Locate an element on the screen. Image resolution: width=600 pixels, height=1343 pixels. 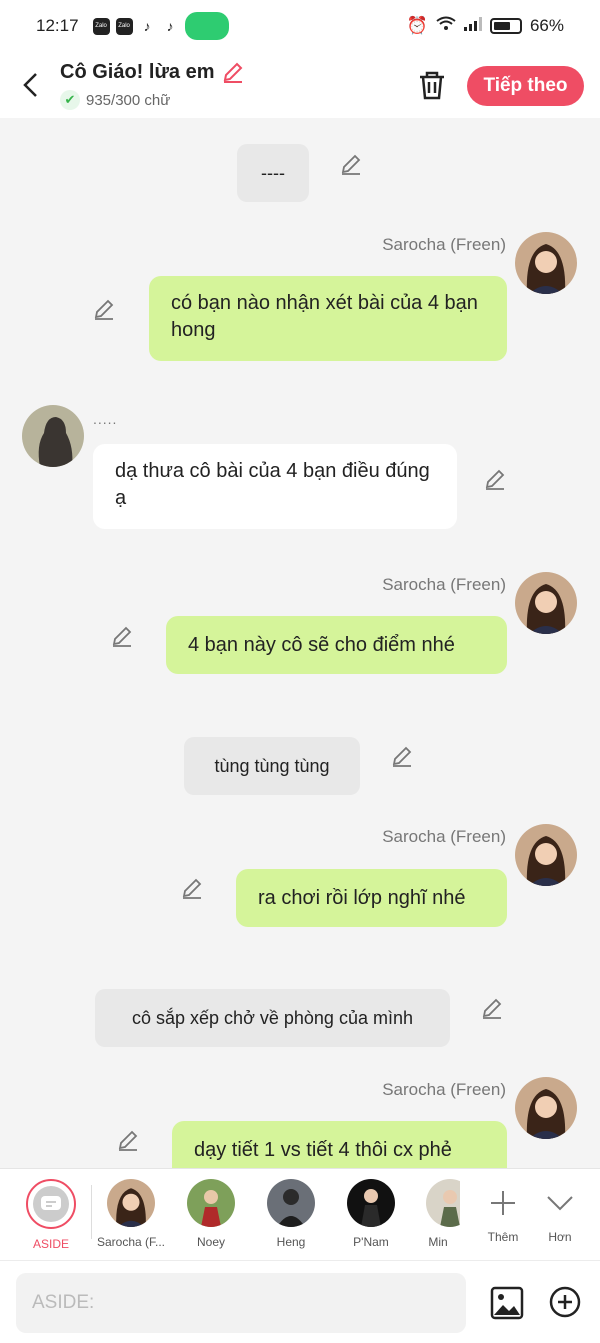
message-bubble: 4 bạn này cô sẽ cho điểm nhé is located at coordinates (336, 645).